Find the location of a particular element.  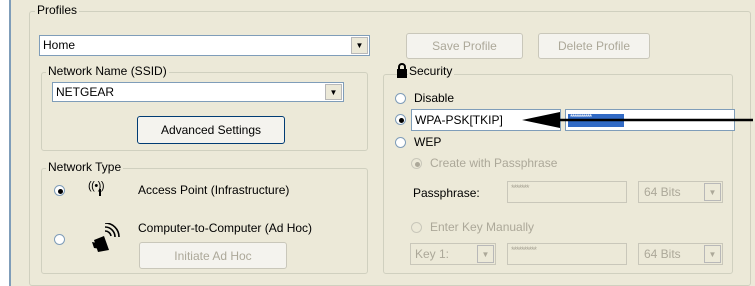

access-point-radio is located at coordinates (59, 190).